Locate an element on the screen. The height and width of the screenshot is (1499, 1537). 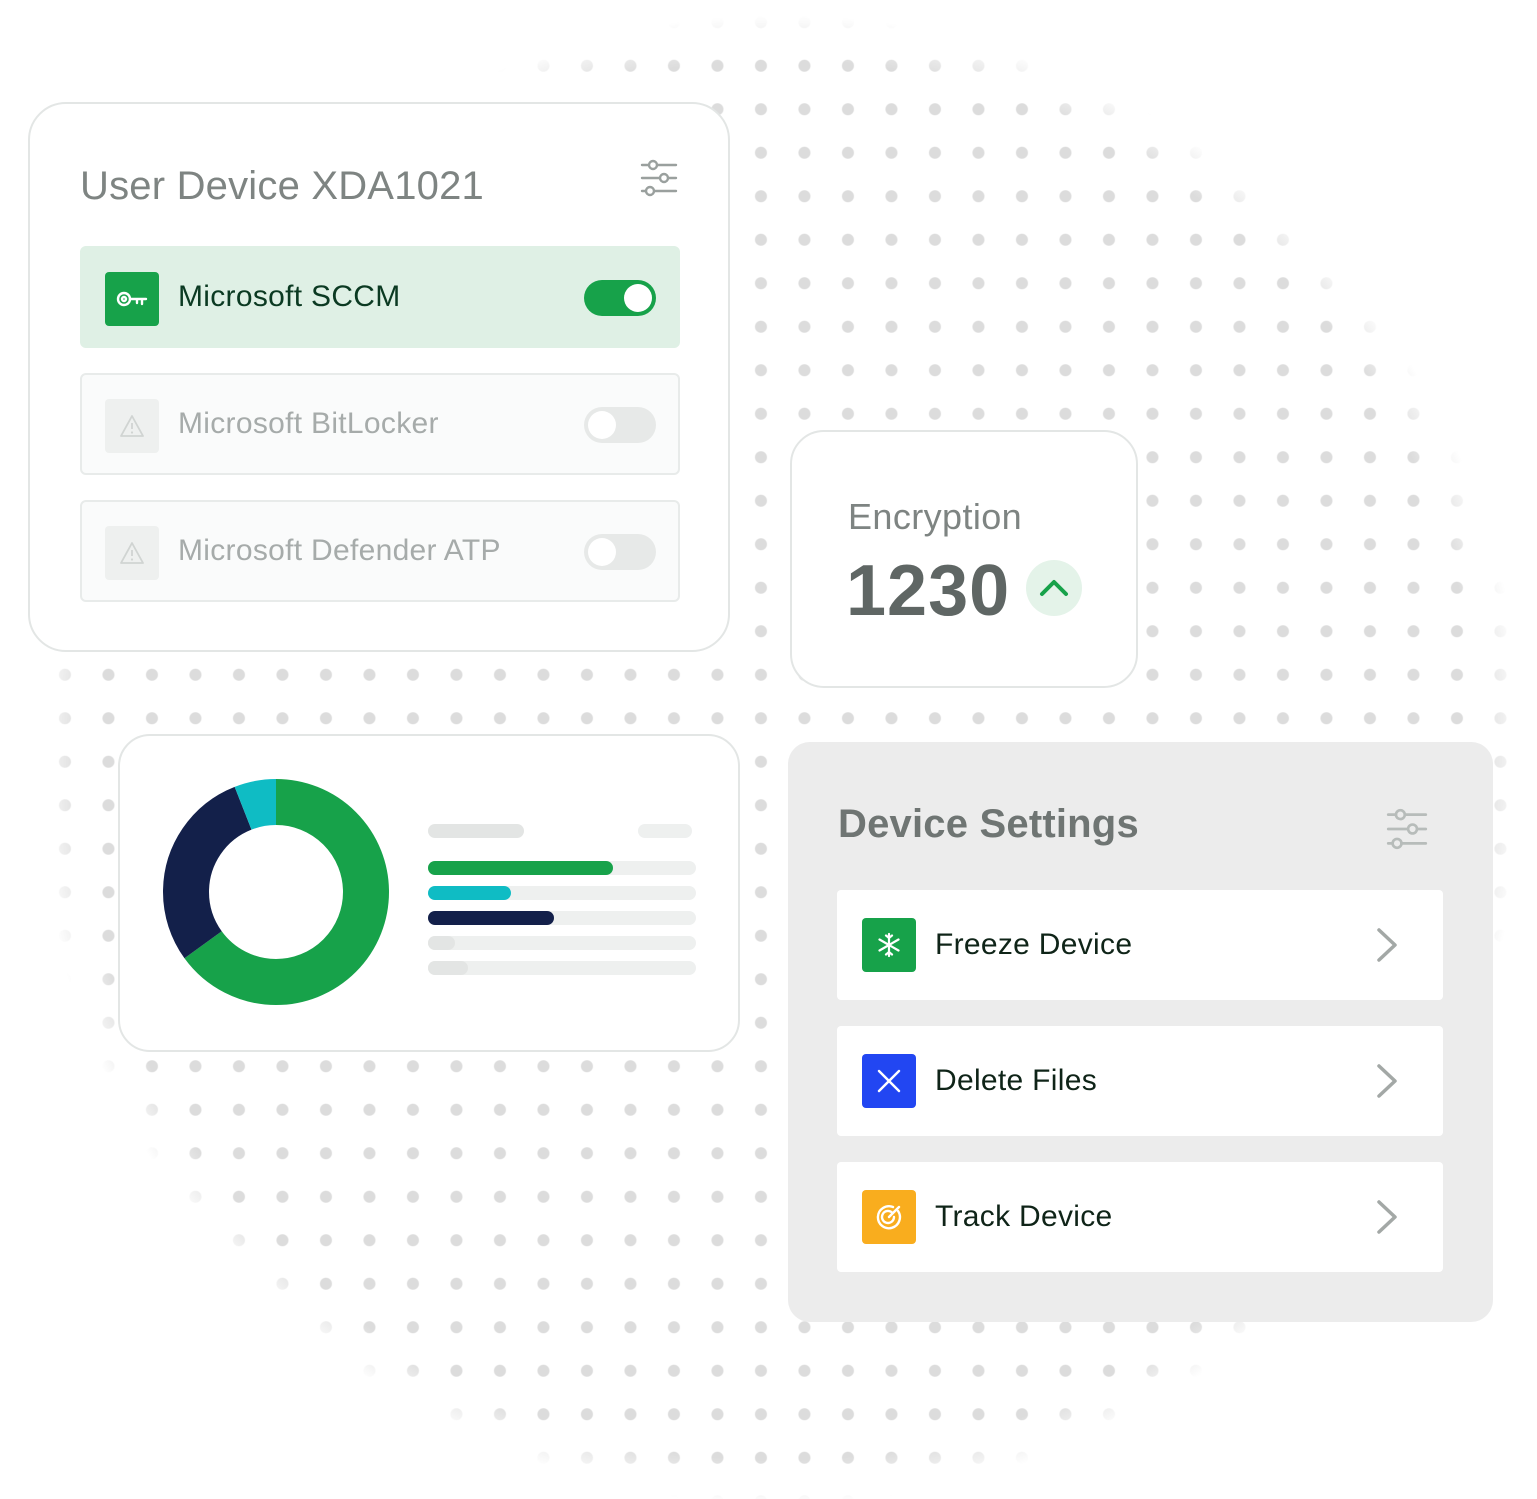
close-icon is located at coordinates (889, 1081).